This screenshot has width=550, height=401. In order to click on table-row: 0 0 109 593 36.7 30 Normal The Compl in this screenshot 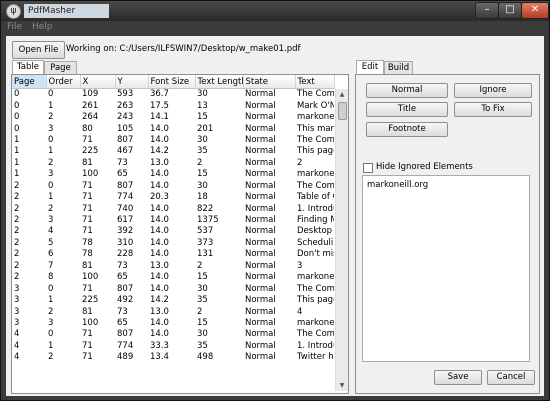, I will do `click(173, 95)`.